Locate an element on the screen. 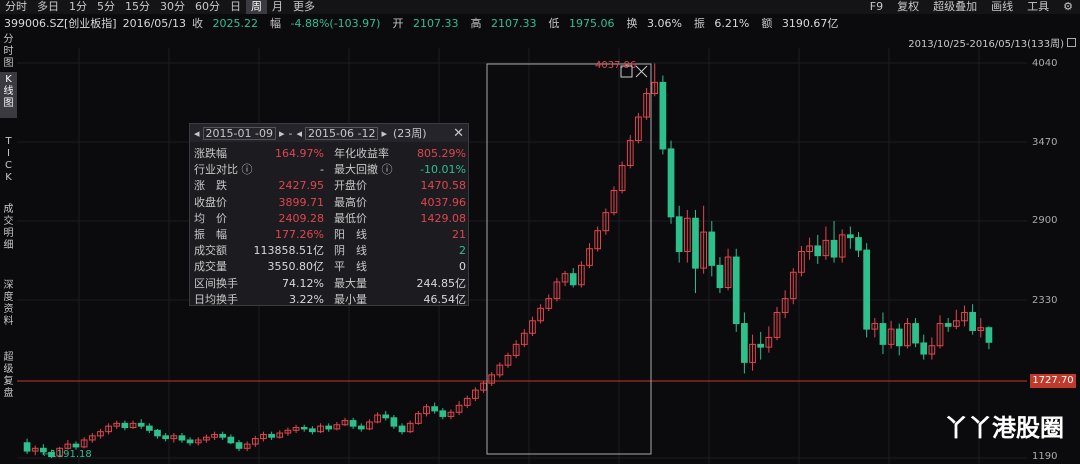 The width and height of the screenshot is (1080, 464). stat-row: 日均换手 3.22% 最小量 46.54亿 is located at coordinates (330, 300).